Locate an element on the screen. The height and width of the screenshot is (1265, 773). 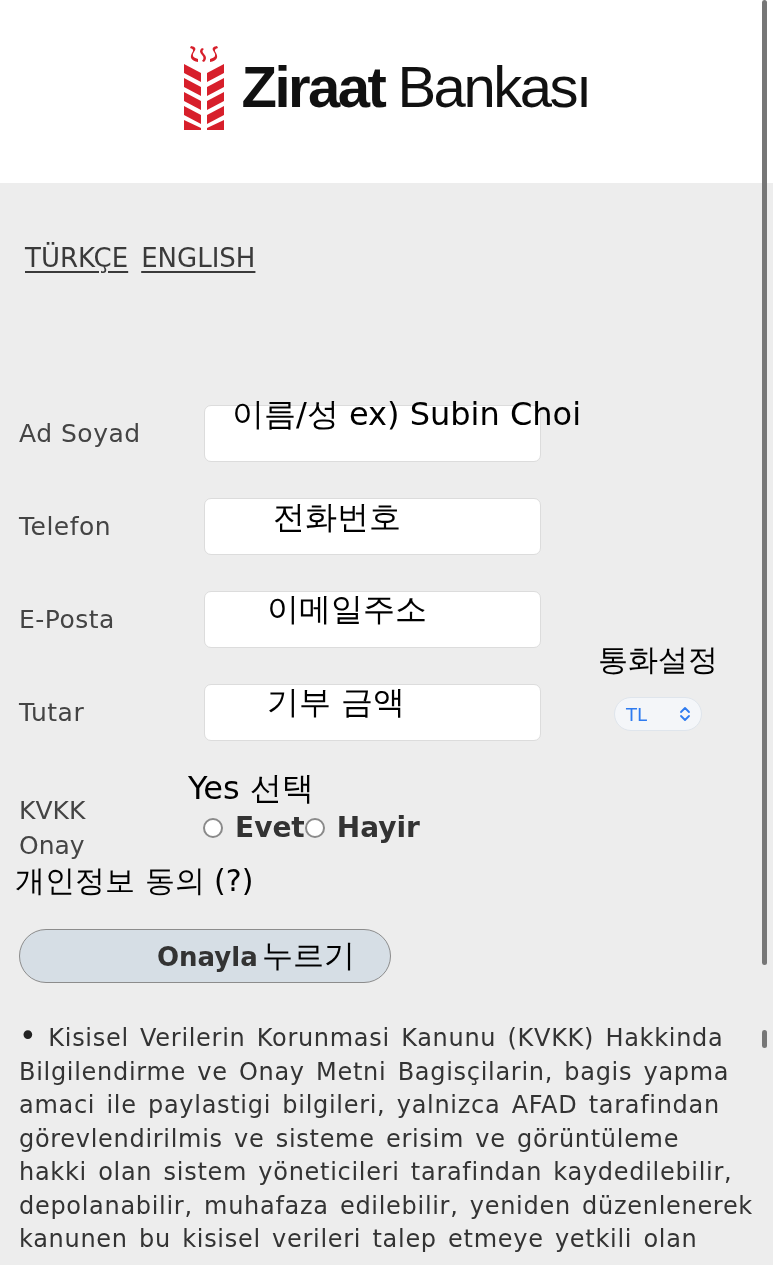
annotation-text: Yes 선택 is located at coordinates (251, 788).